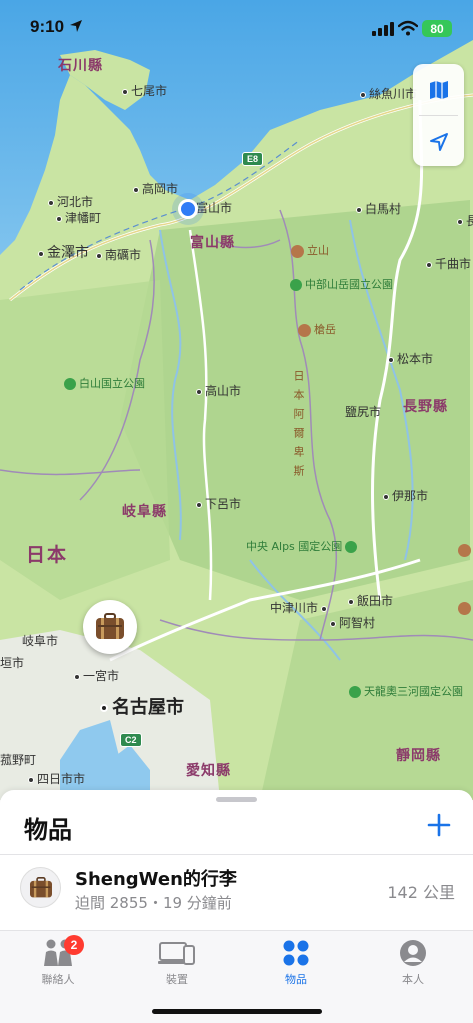 The width and height of the screenshot is (473, 1023). I want to click on status-bar: 9:10 80, so click(236, 28).